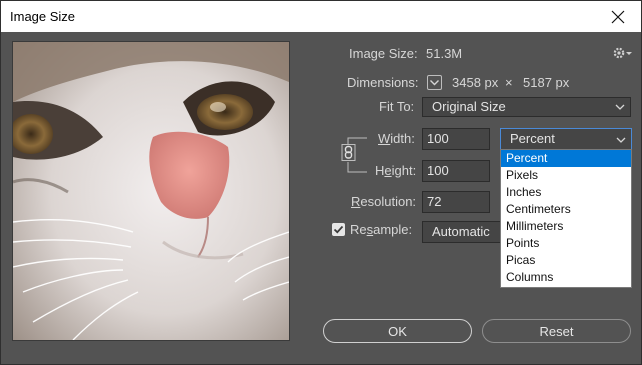 The image size is (642, 365). What do you see at coordinates (438, 138) in the screenshot?
I see `width-value: 100` at bounding box center [438, 138].